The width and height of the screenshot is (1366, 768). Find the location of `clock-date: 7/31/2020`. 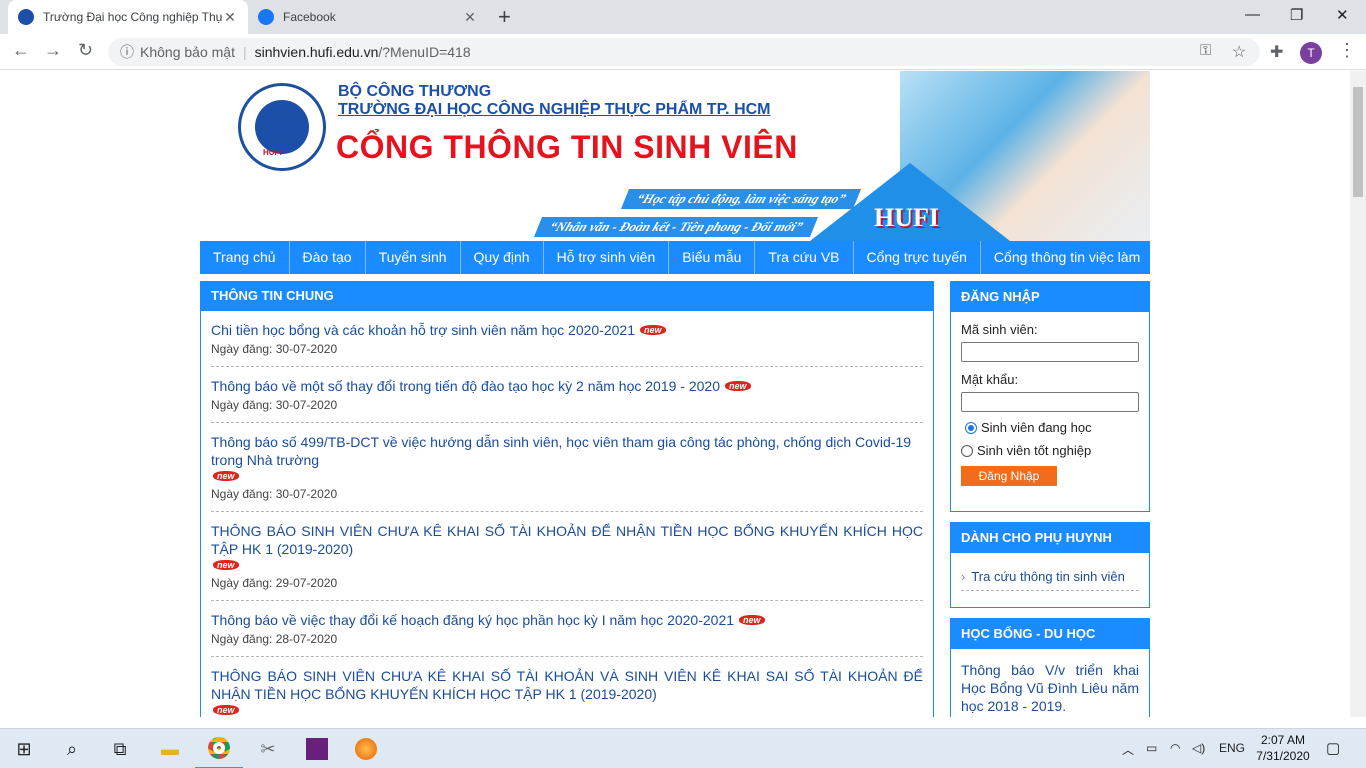

clock-date: 7/31/2020 is located at coordinates (1283, 756).